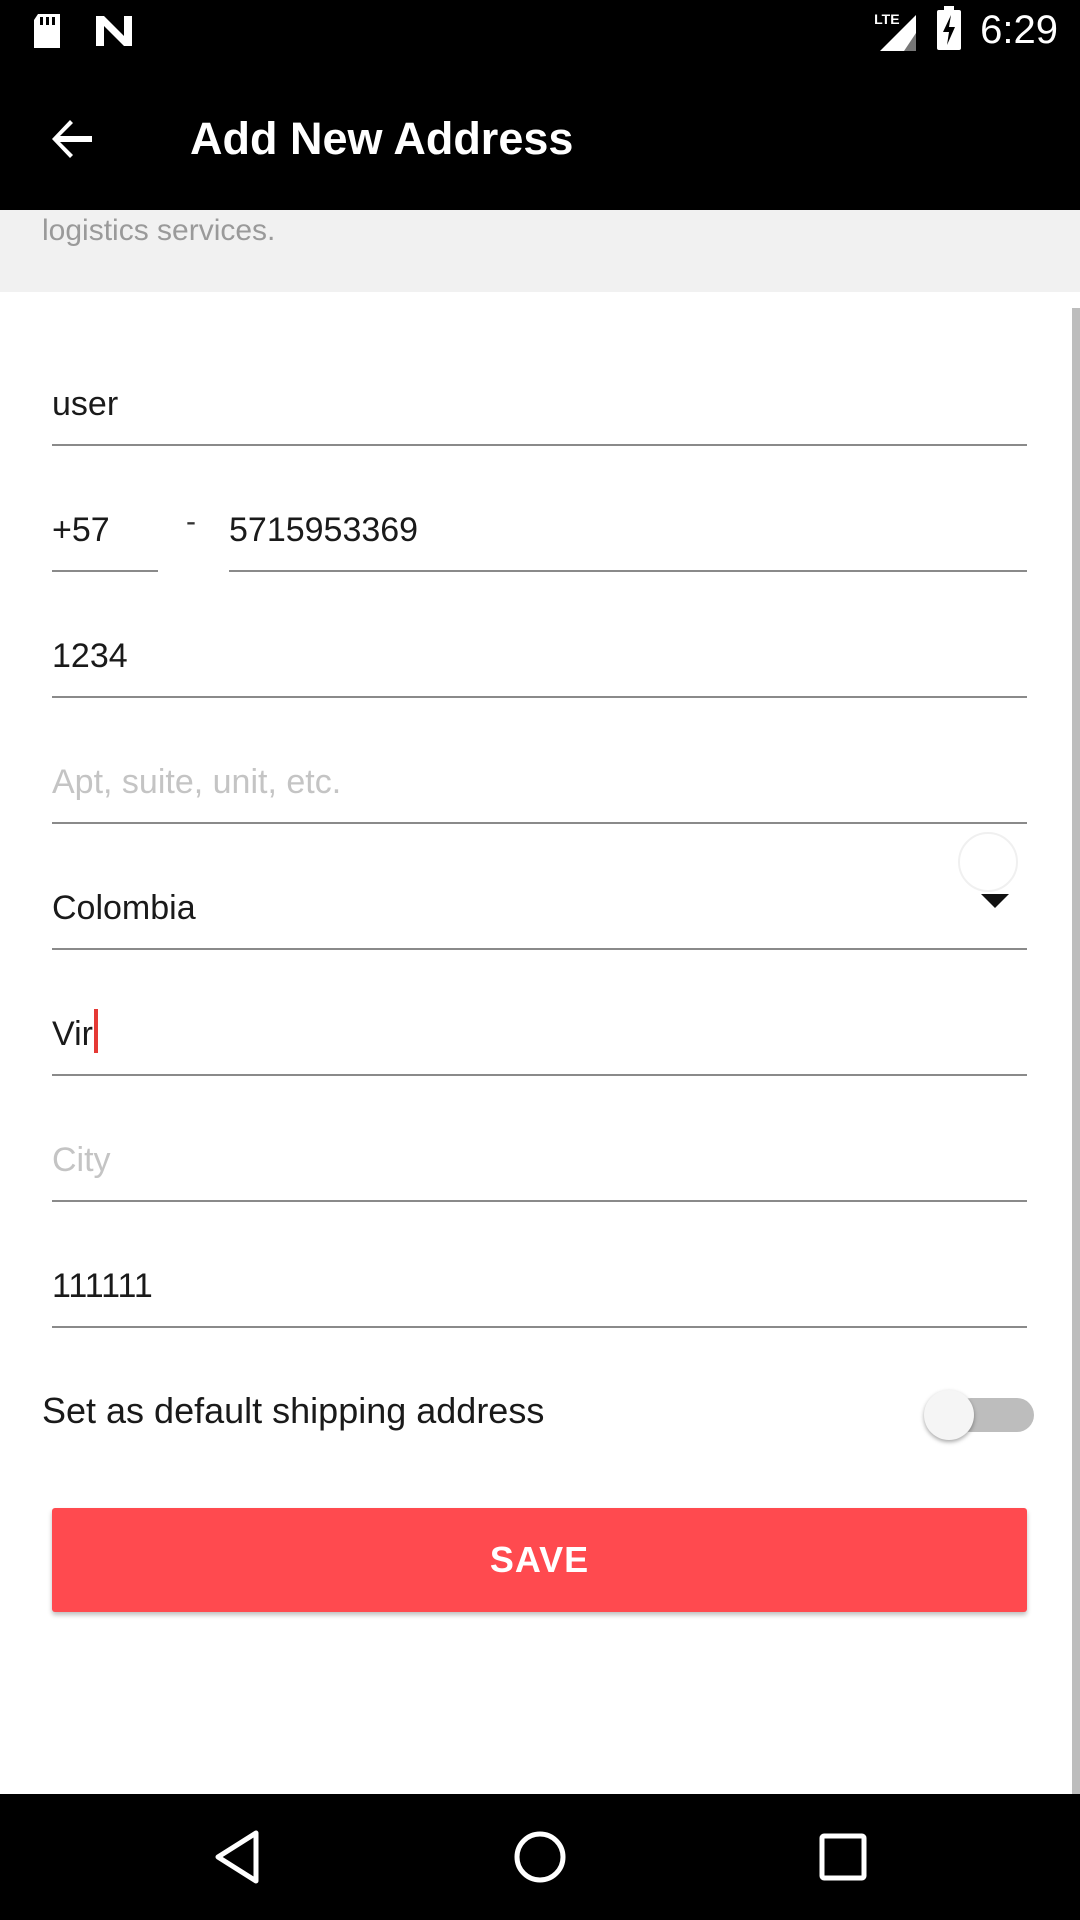 The width and height of the screenshot is (1080, 1920). I want to click on nav-recents-button, so click(843, 1857).